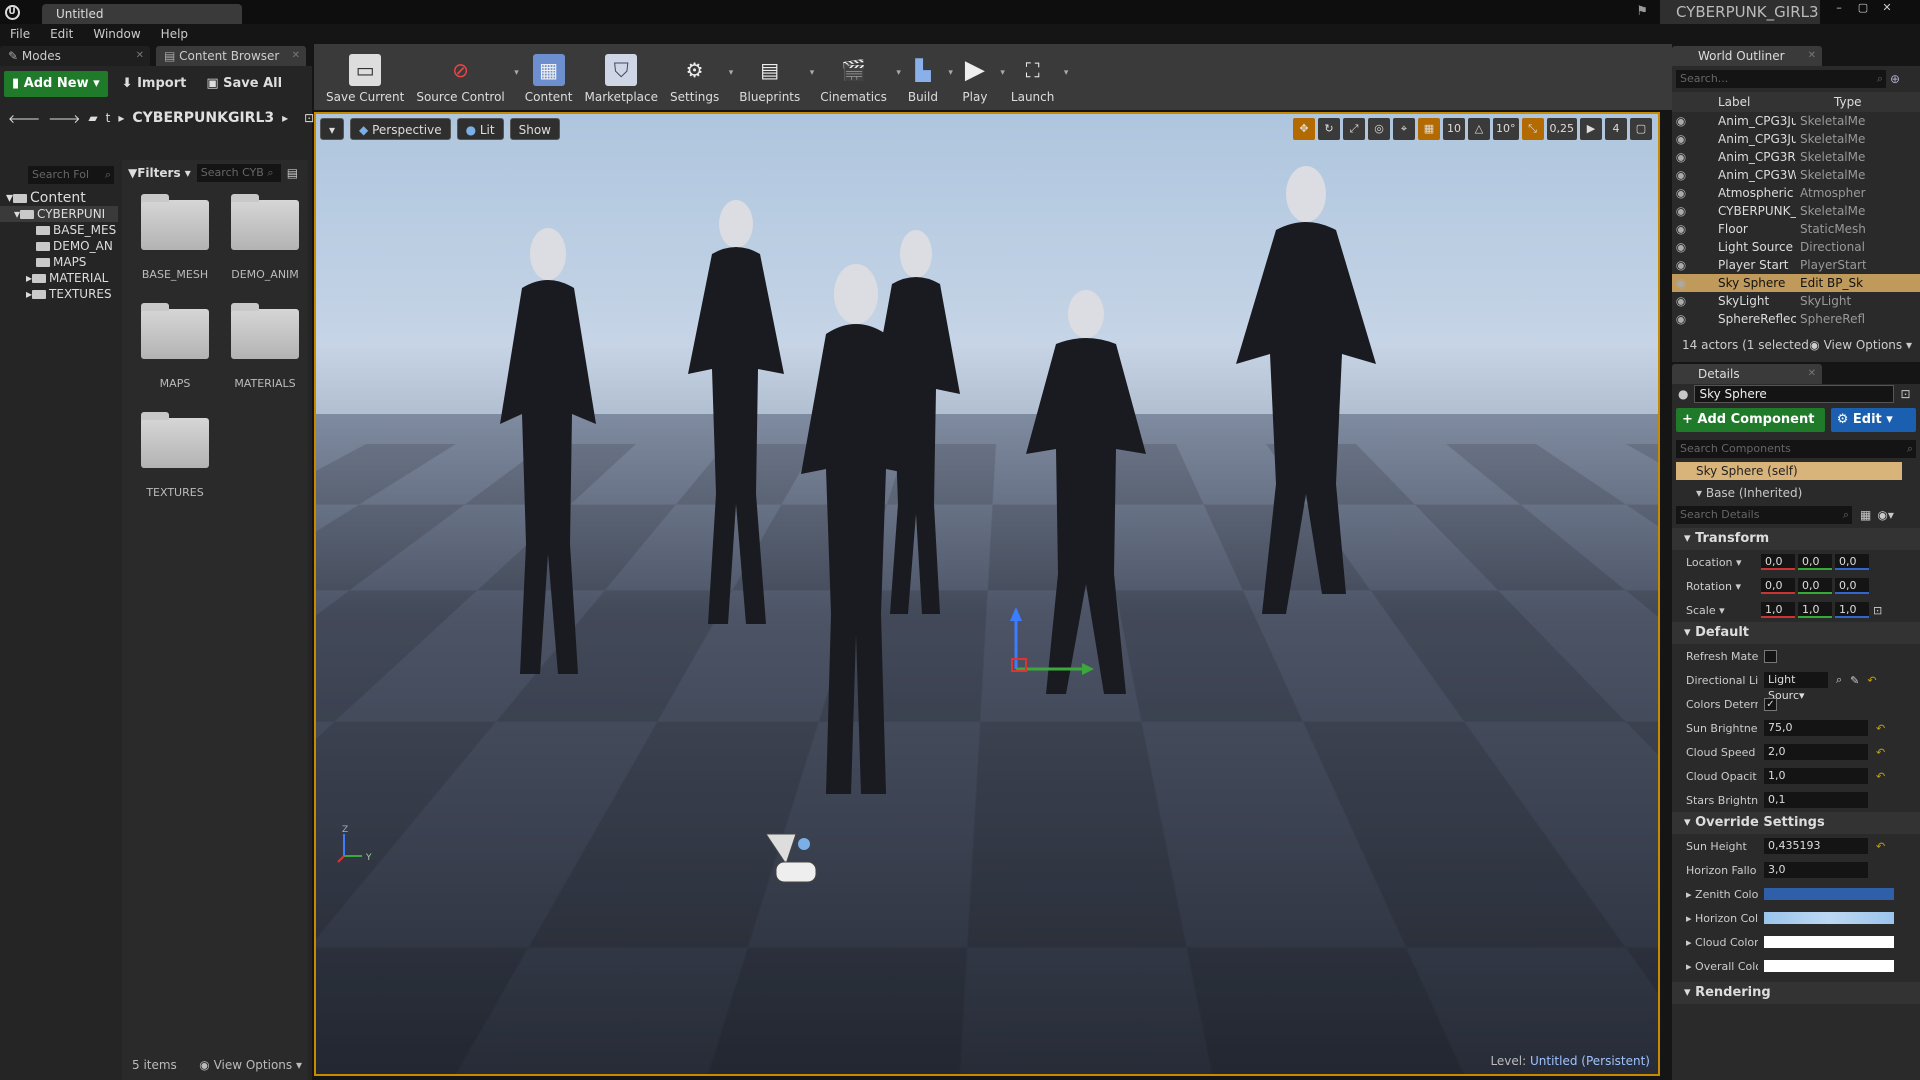  Describe the element at coordinates (59, 278) in the screenshot. I see `tree-item-materials: ▸ MATERIAL` at that location.